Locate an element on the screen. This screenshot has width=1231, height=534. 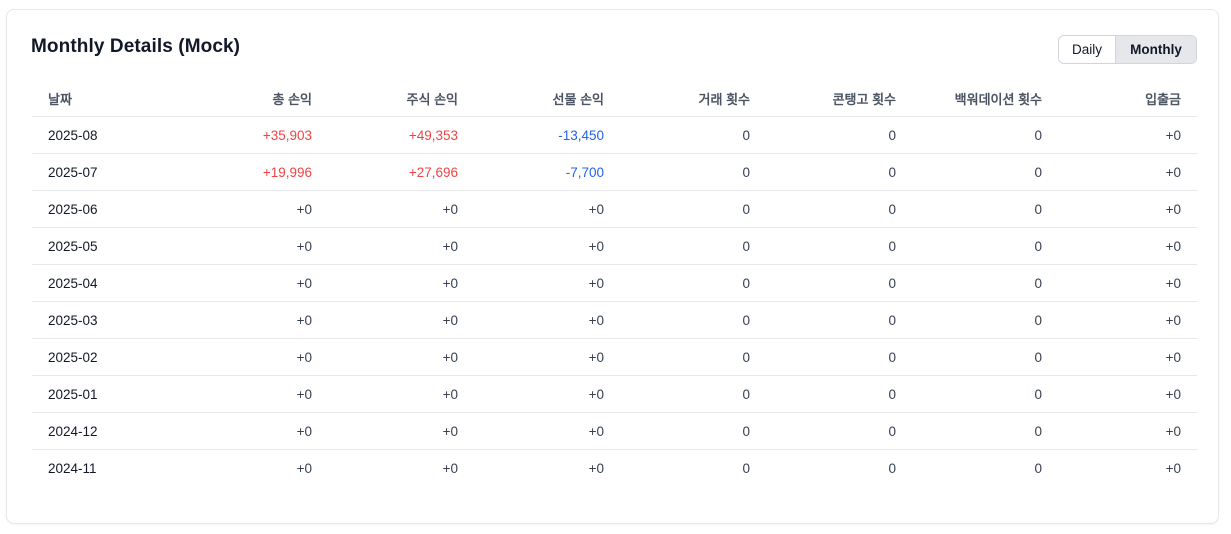
cell-date: 2025-07 is located at coordinates (107, 172).